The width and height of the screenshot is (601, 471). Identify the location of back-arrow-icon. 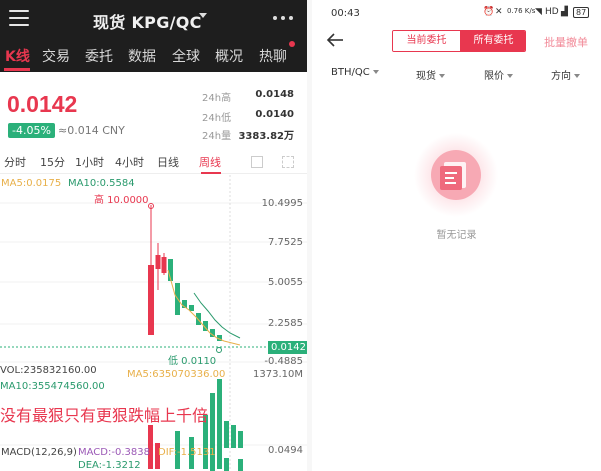
(335, 40).